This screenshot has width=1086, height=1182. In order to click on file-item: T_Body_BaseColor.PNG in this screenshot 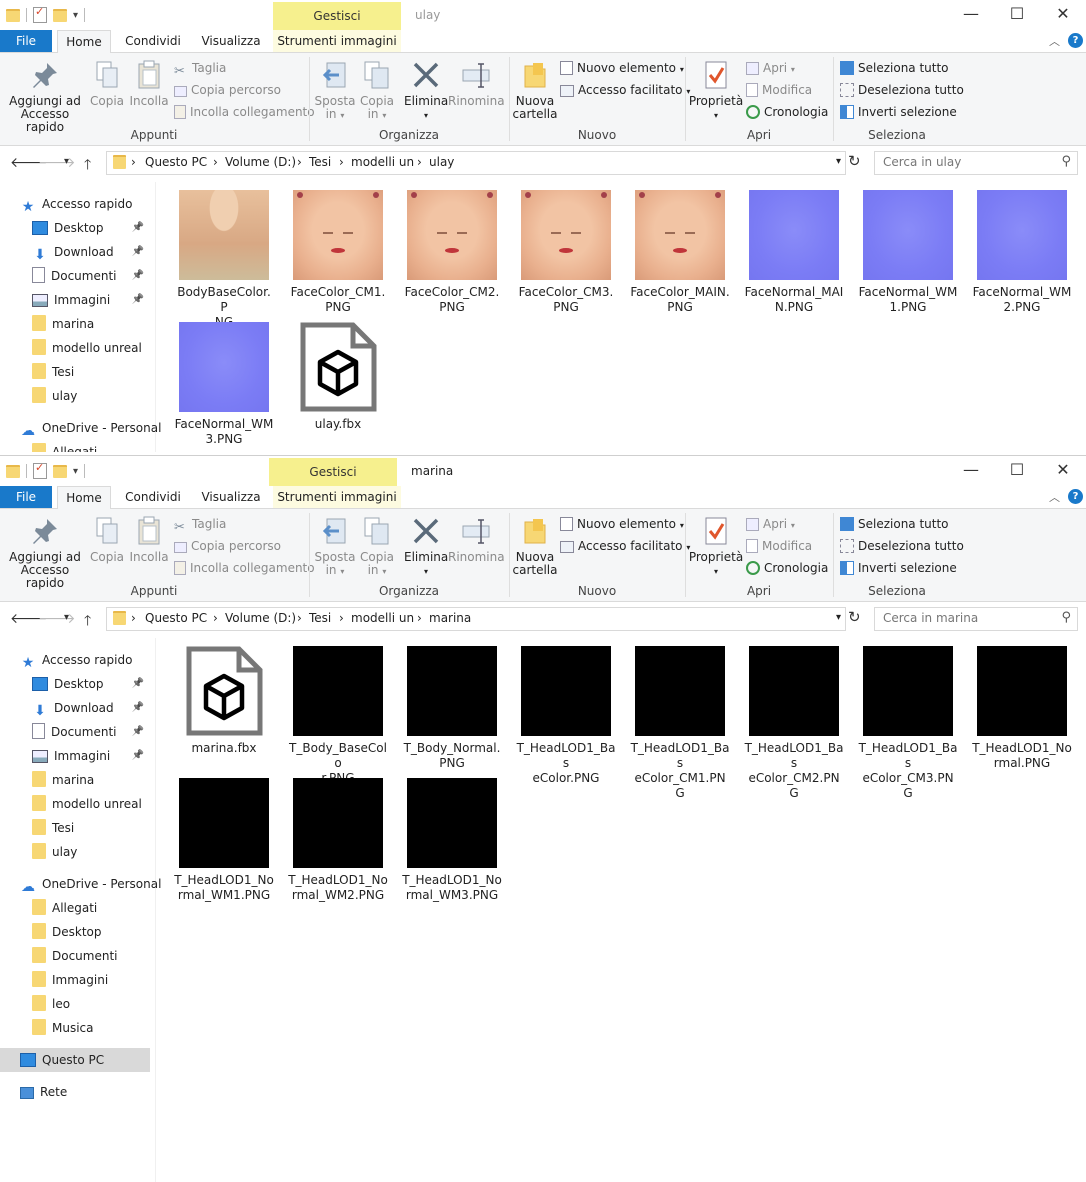, I will do `click(338, 716)`.